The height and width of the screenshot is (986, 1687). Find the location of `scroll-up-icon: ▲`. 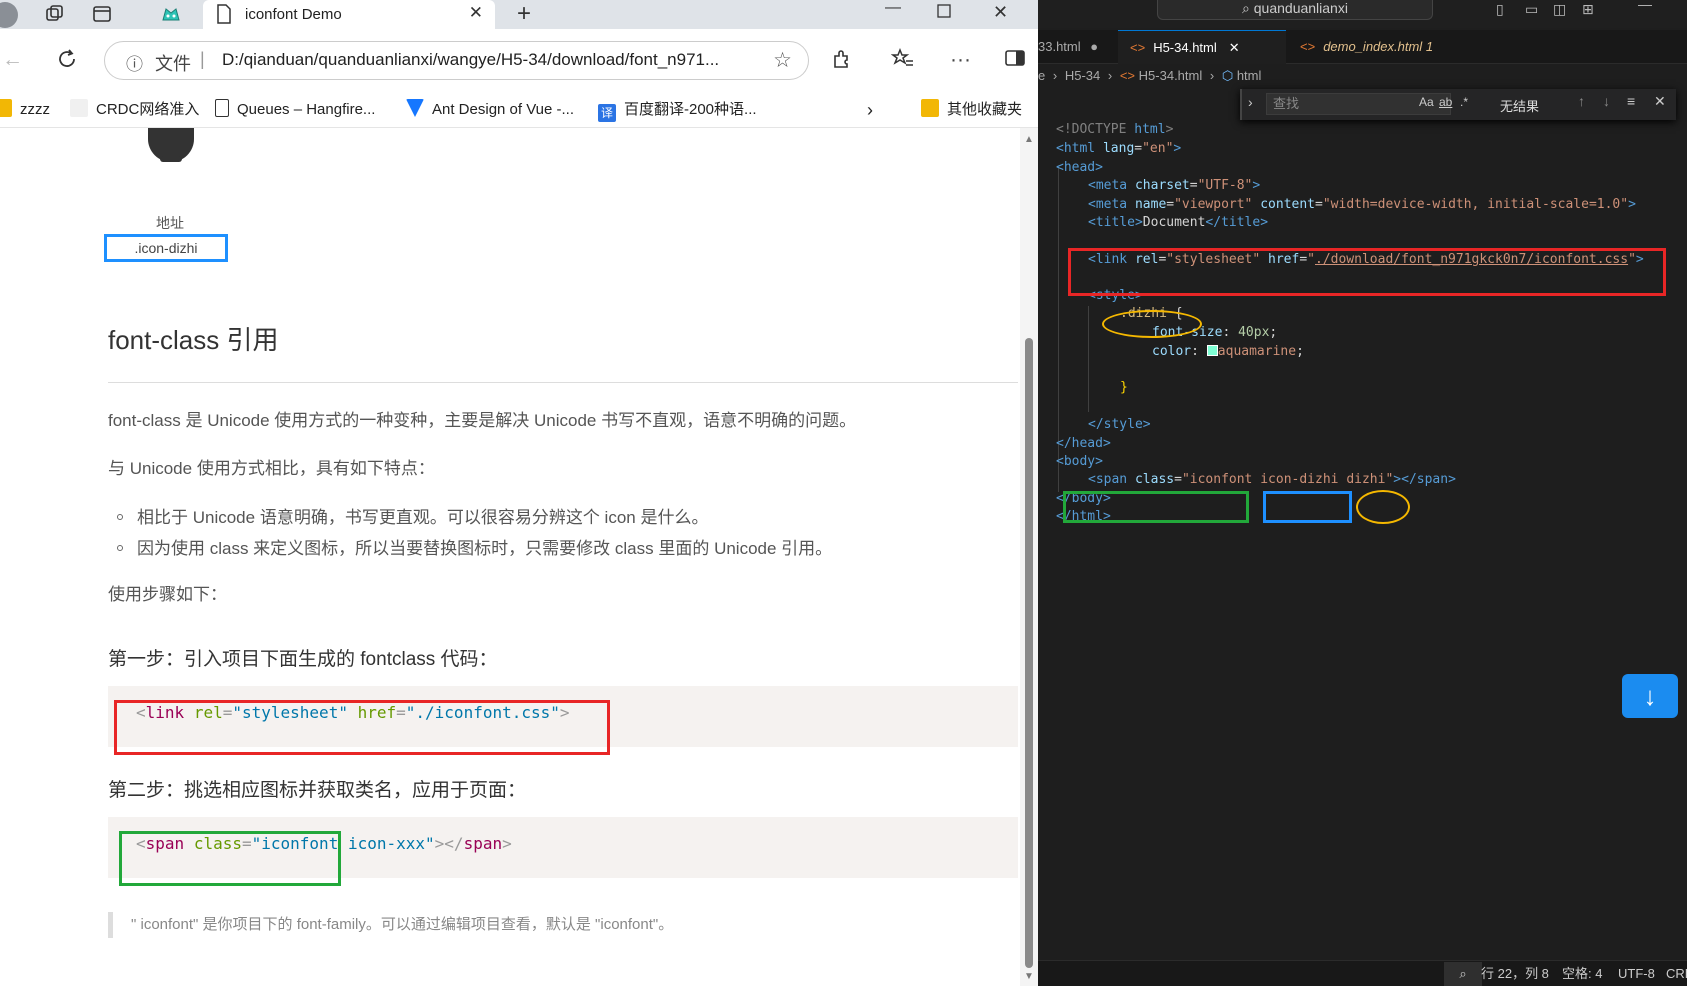

scroll-up-icon: ▲ is located at coordinates (1029, 139).